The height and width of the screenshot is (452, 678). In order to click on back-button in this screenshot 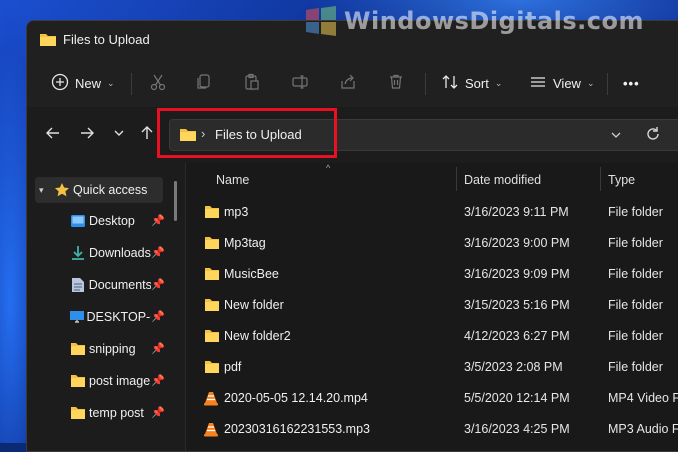, I will do `click(53, 135)`.